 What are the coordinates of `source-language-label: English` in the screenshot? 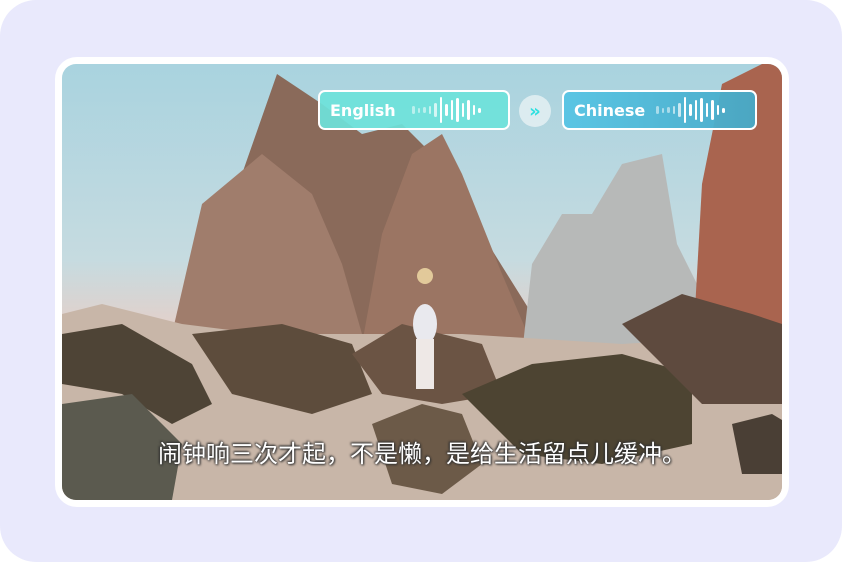 It's located at (363, 110).